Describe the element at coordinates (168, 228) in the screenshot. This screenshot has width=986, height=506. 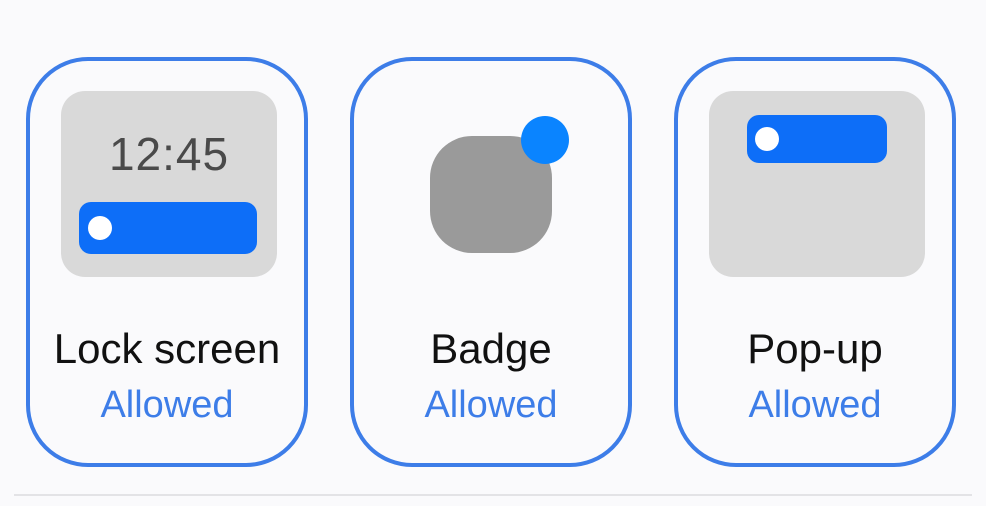
I see `notification-bar-icon` at that location.